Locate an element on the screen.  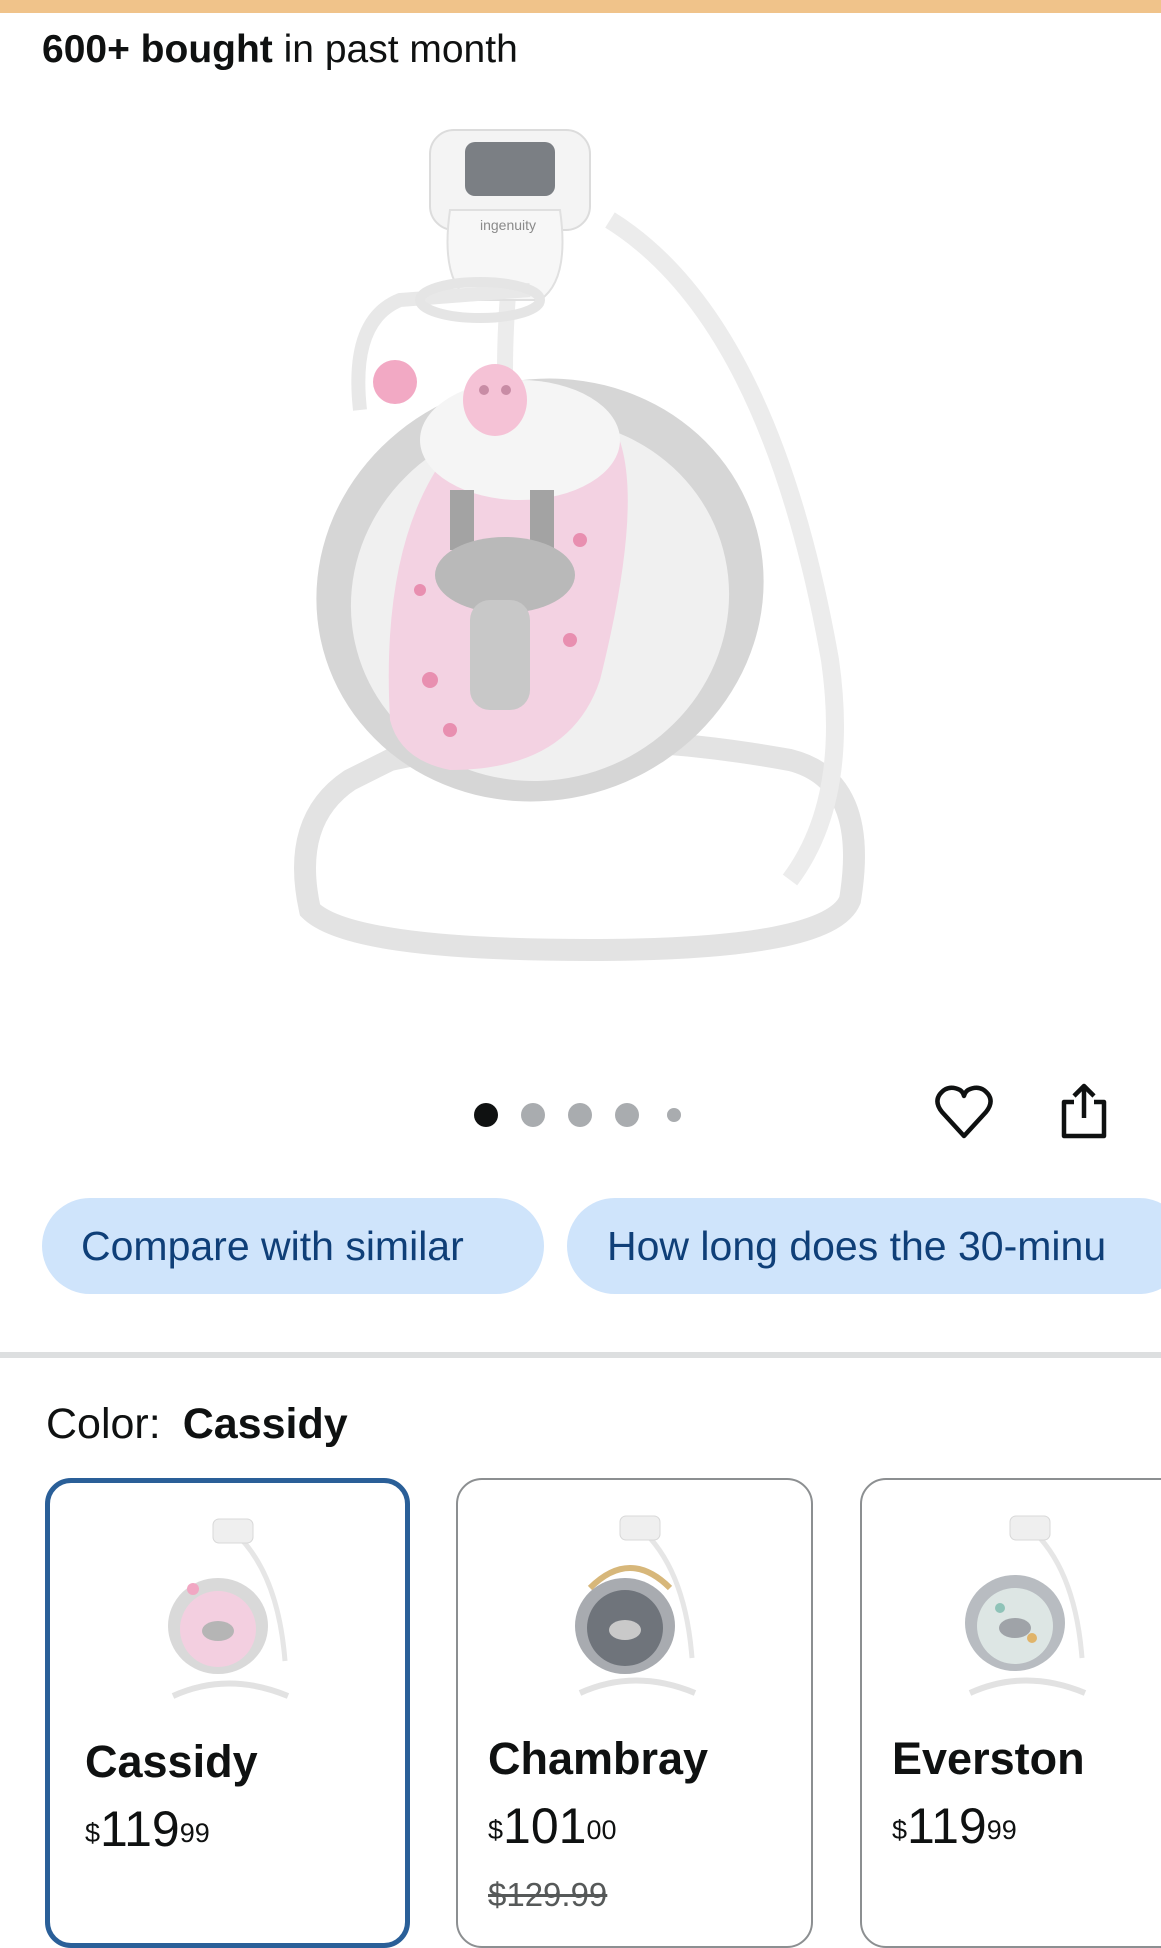
section-divider is located at coordinates (580, 1355).